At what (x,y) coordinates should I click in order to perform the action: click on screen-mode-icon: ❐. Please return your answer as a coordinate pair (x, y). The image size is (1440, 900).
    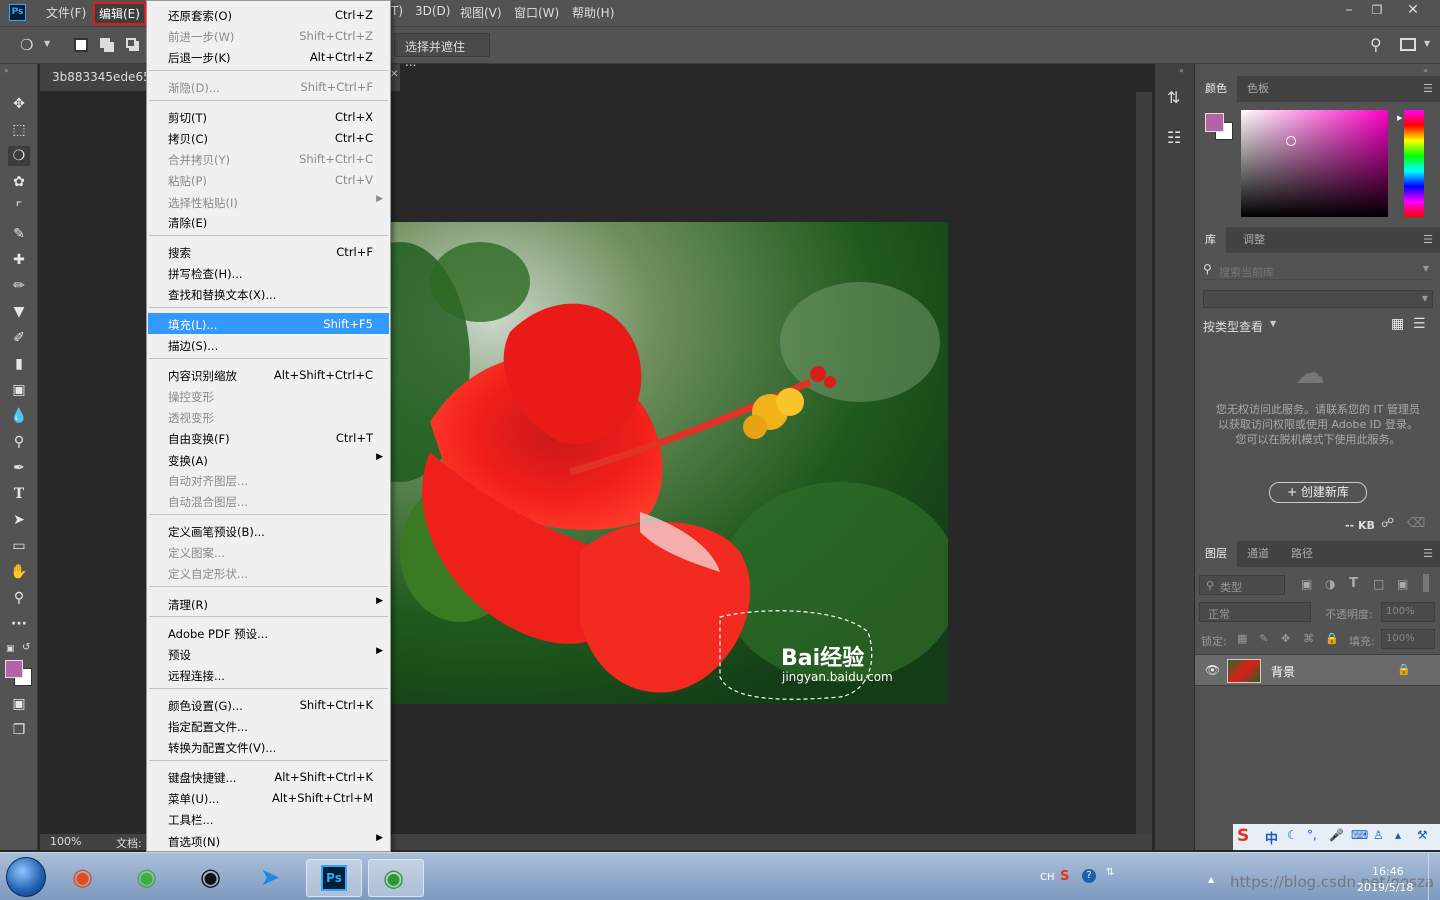
    Looking at the image, I should click on (19, 730).